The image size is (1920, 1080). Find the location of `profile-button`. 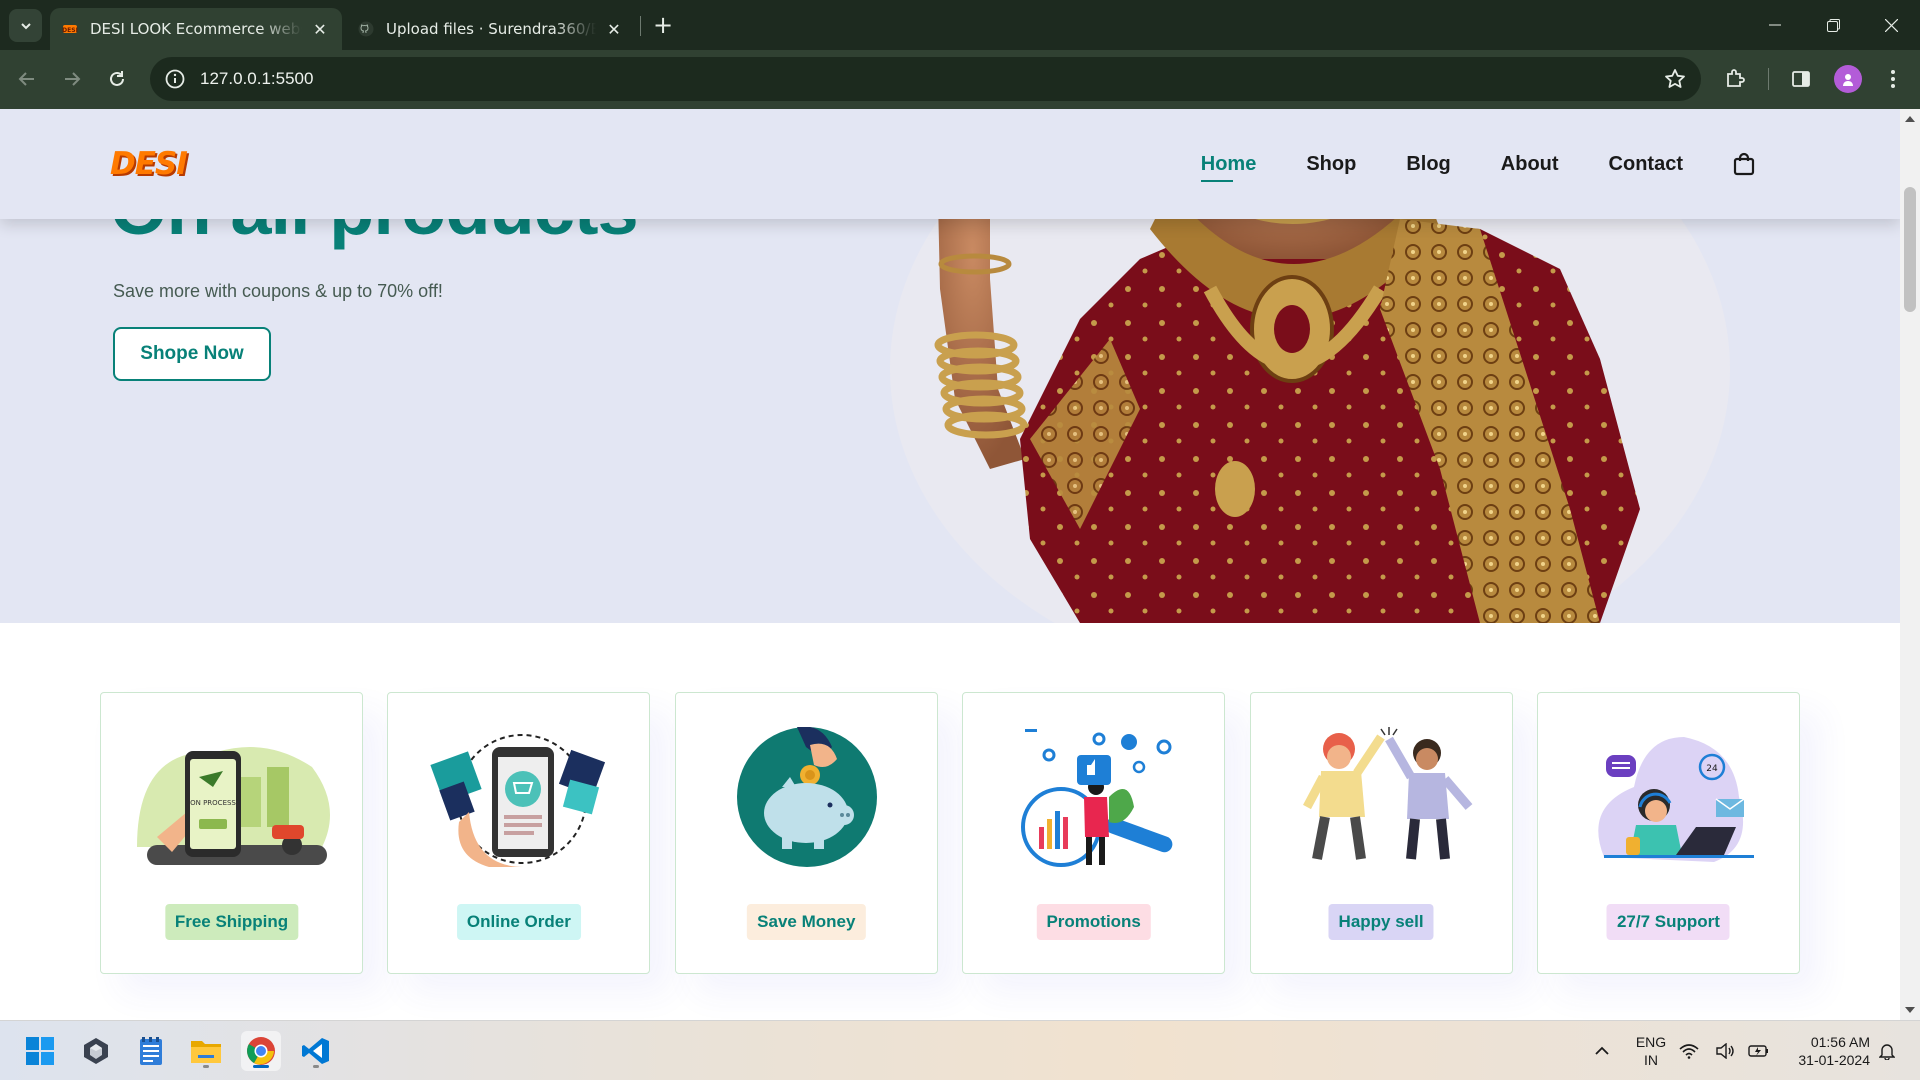

profile-button is located at coordinates (1848, 79).